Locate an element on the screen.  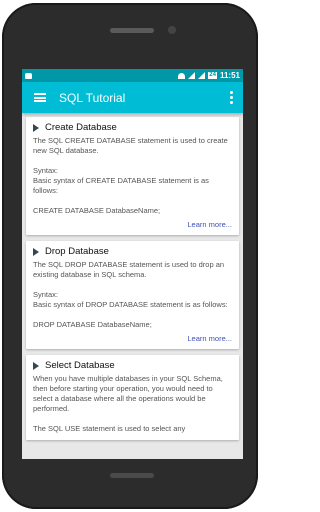
app-title: SQL Tutorial is located at coordinates (92, 97).